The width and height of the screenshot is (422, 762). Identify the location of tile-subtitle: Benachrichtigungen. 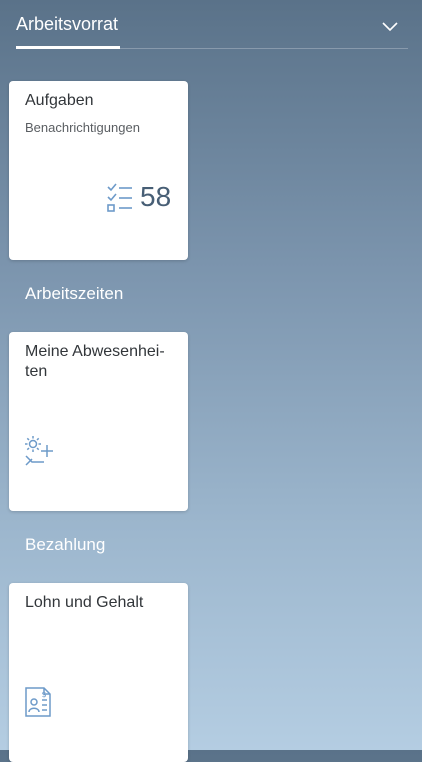
(82, 127).